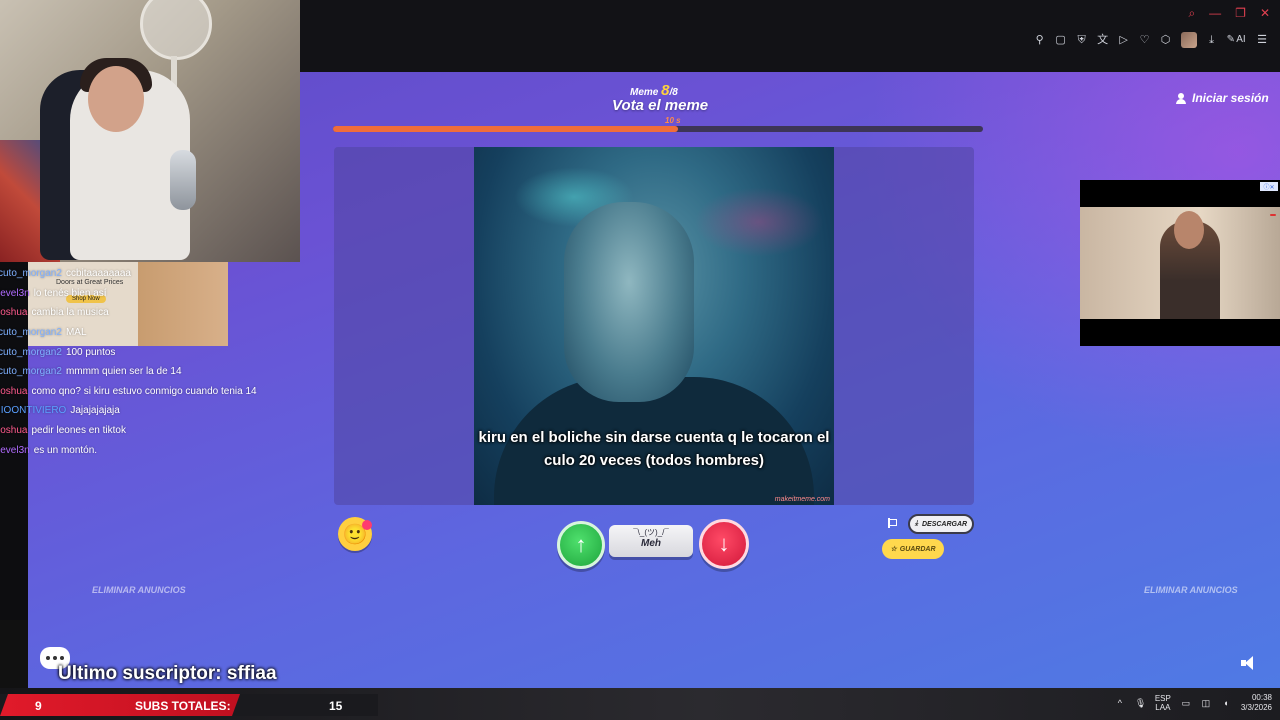 Image resolution: width=1280 pixels, height=720 pixels. Describe the element at coordinates (660, 105) in the screenshot. I see `page-title: Vota el meme` at that location.